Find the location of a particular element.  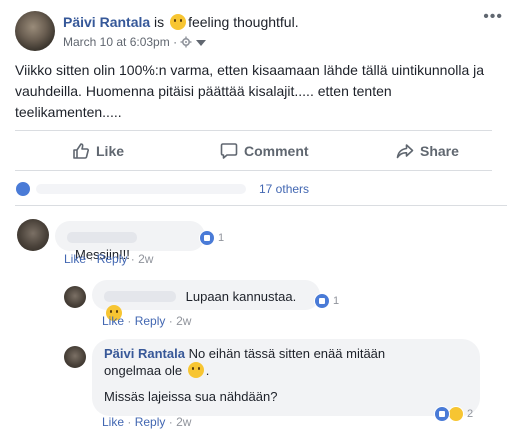

reactors-names-blurred is located at coordinates (141, 189).